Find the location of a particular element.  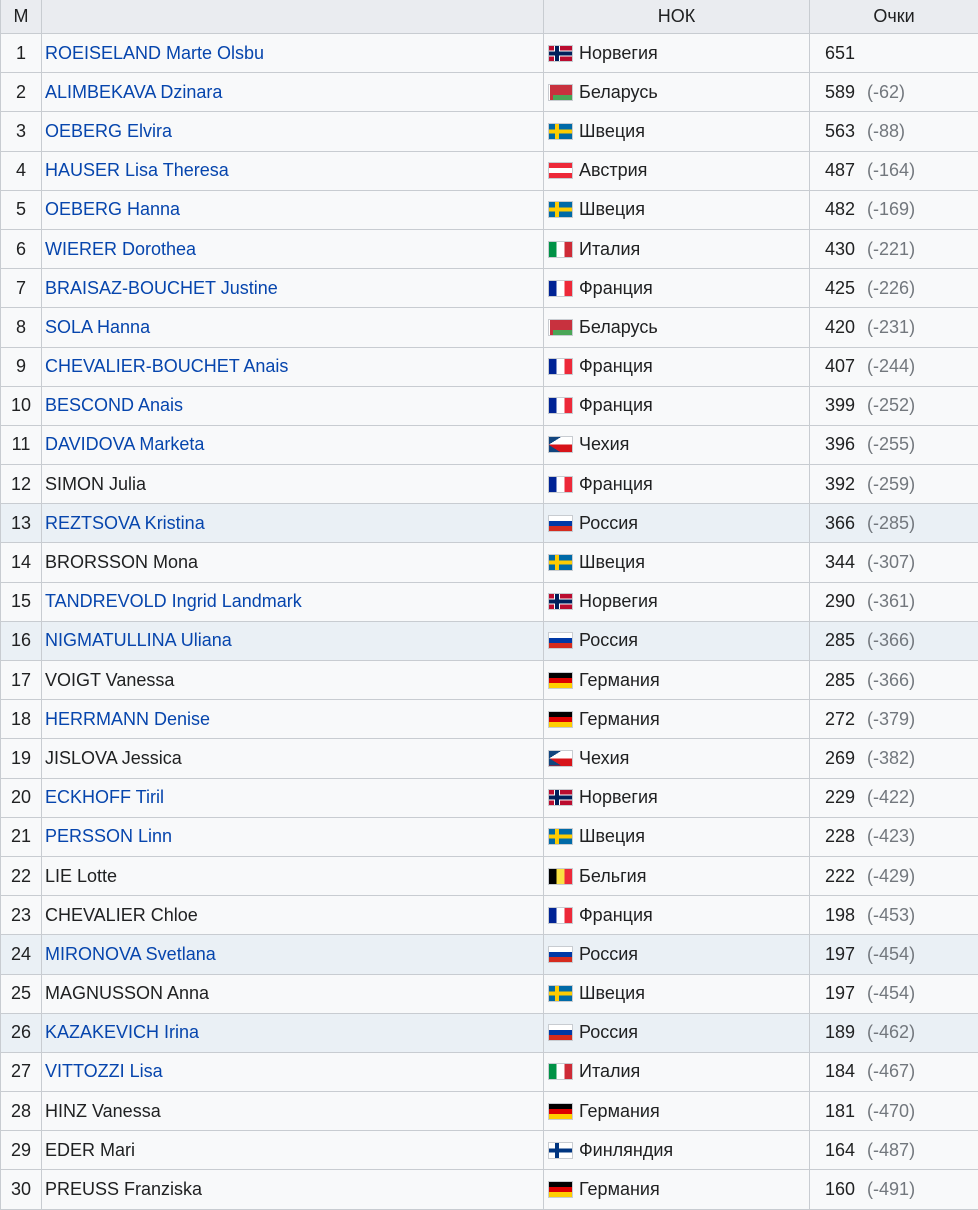

rank-cell: 8 is located at coordinates (21, 327).